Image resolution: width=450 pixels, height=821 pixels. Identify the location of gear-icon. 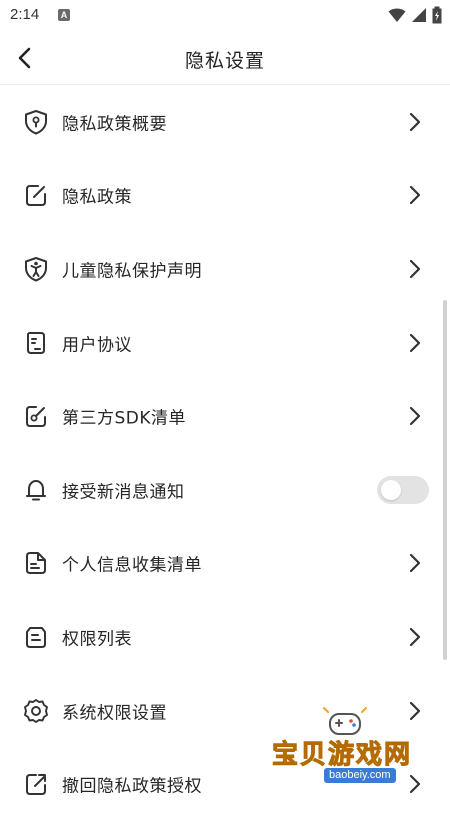
(36, 710).